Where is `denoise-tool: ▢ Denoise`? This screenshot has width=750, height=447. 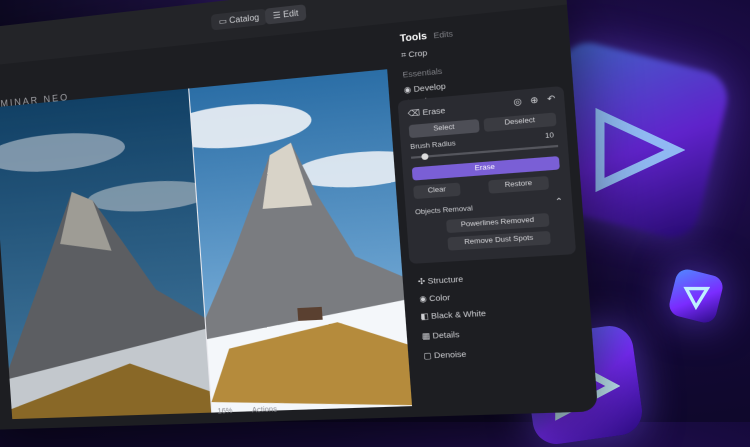
denoise-tool: ▢ Denoise is located at coordinates (445, 355).